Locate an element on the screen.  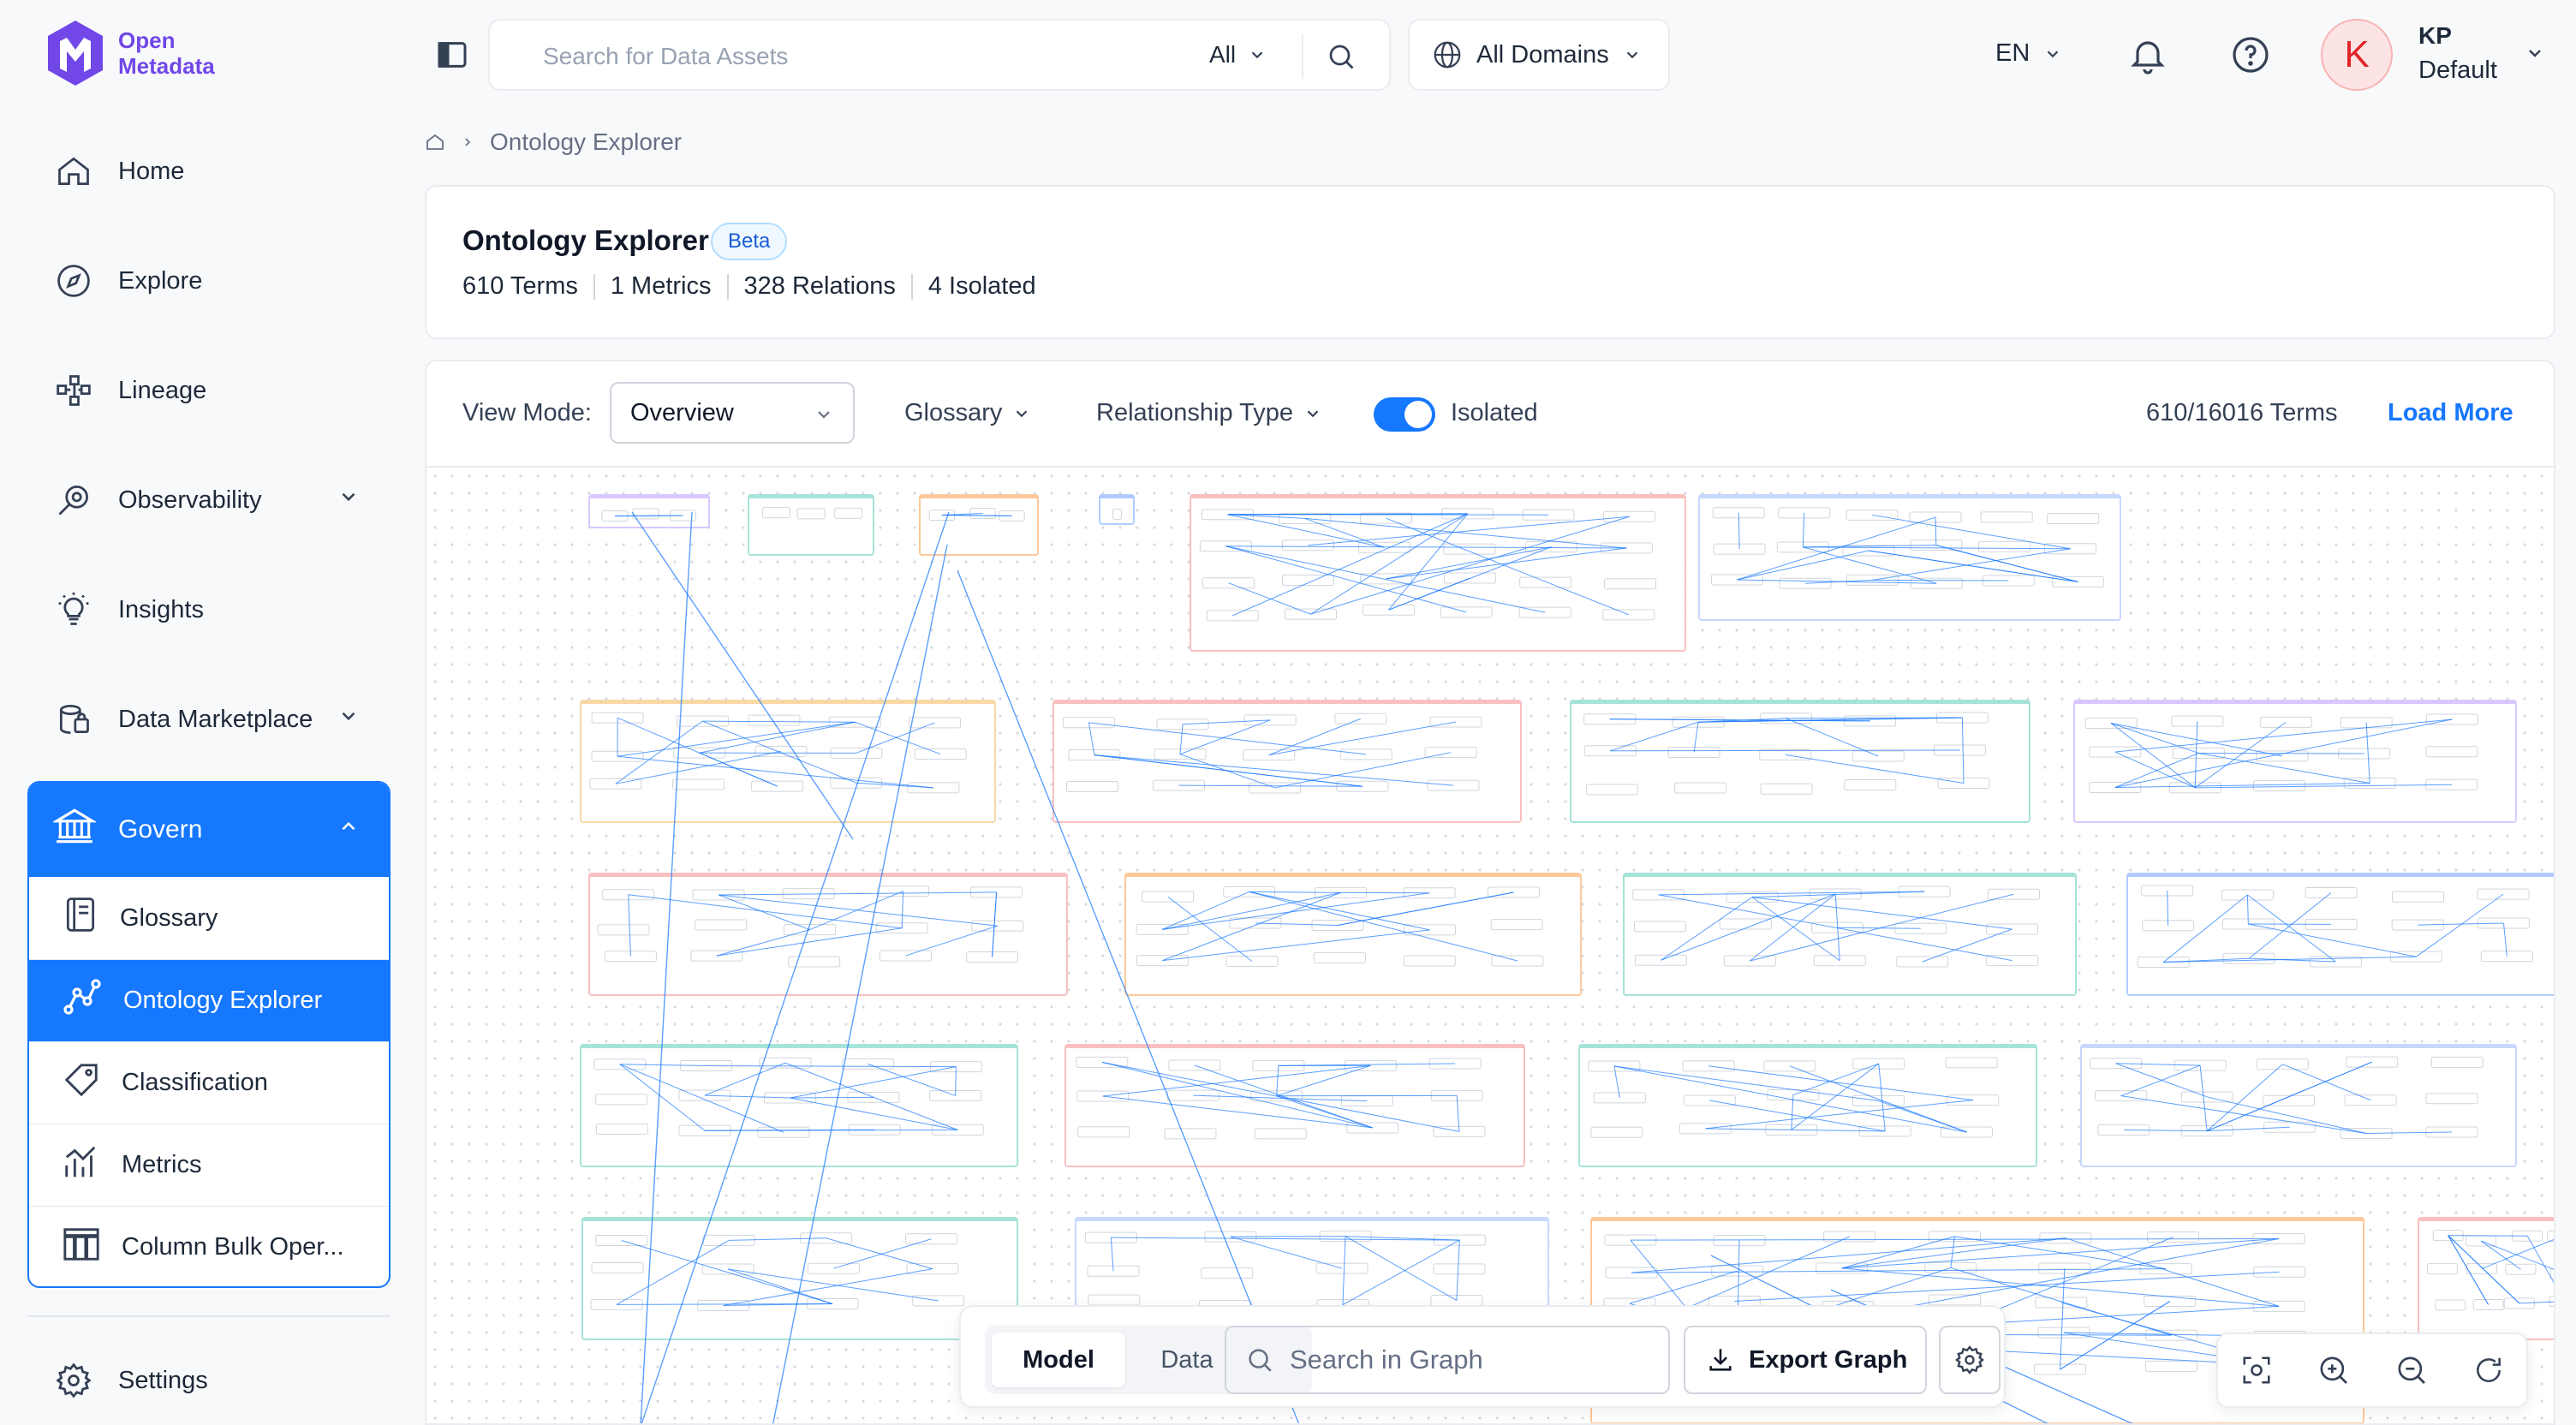
nav-home: Home is located at coordinates (214, 171).